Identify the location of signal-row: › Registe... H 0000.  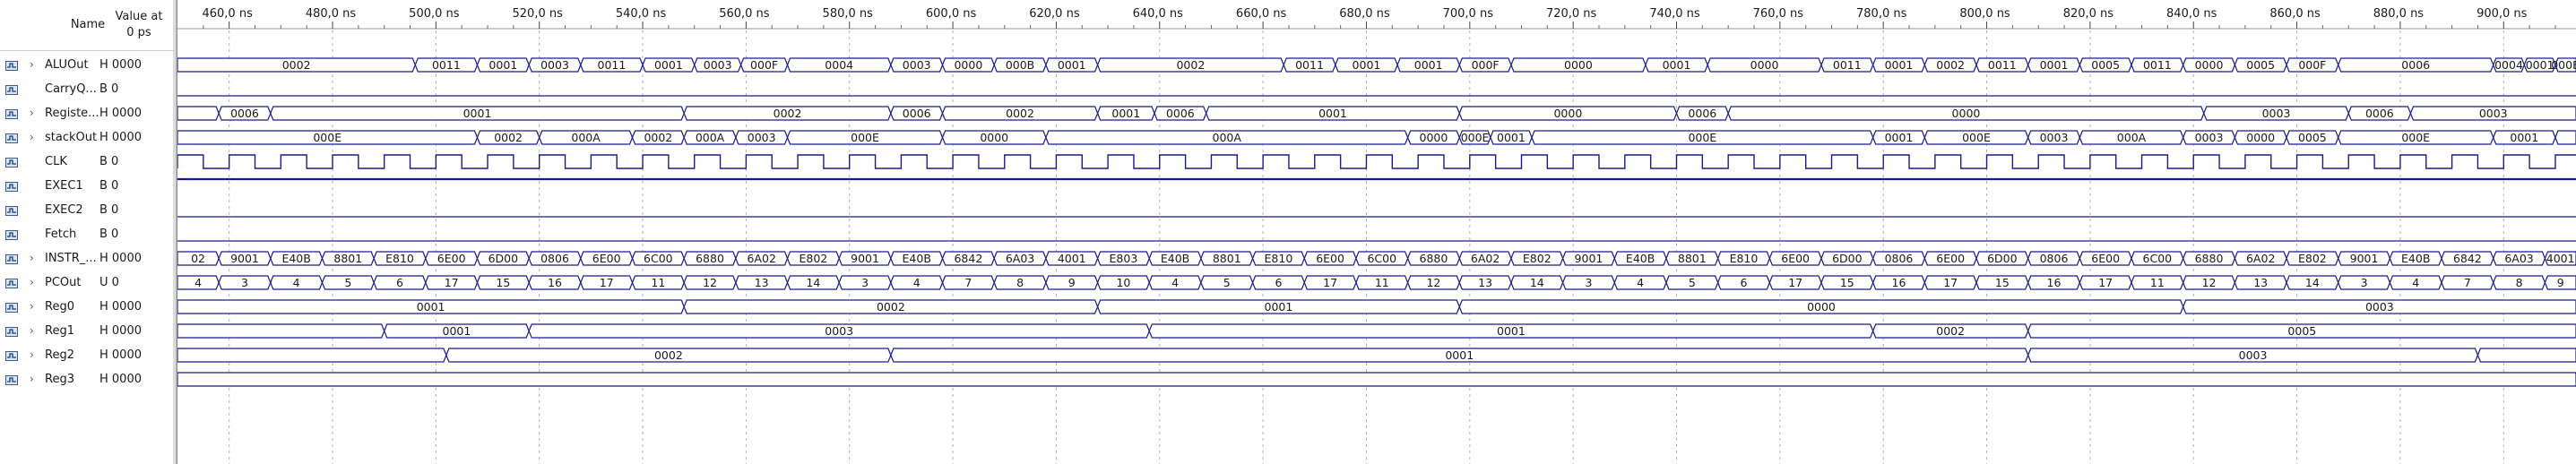
(88, 114).